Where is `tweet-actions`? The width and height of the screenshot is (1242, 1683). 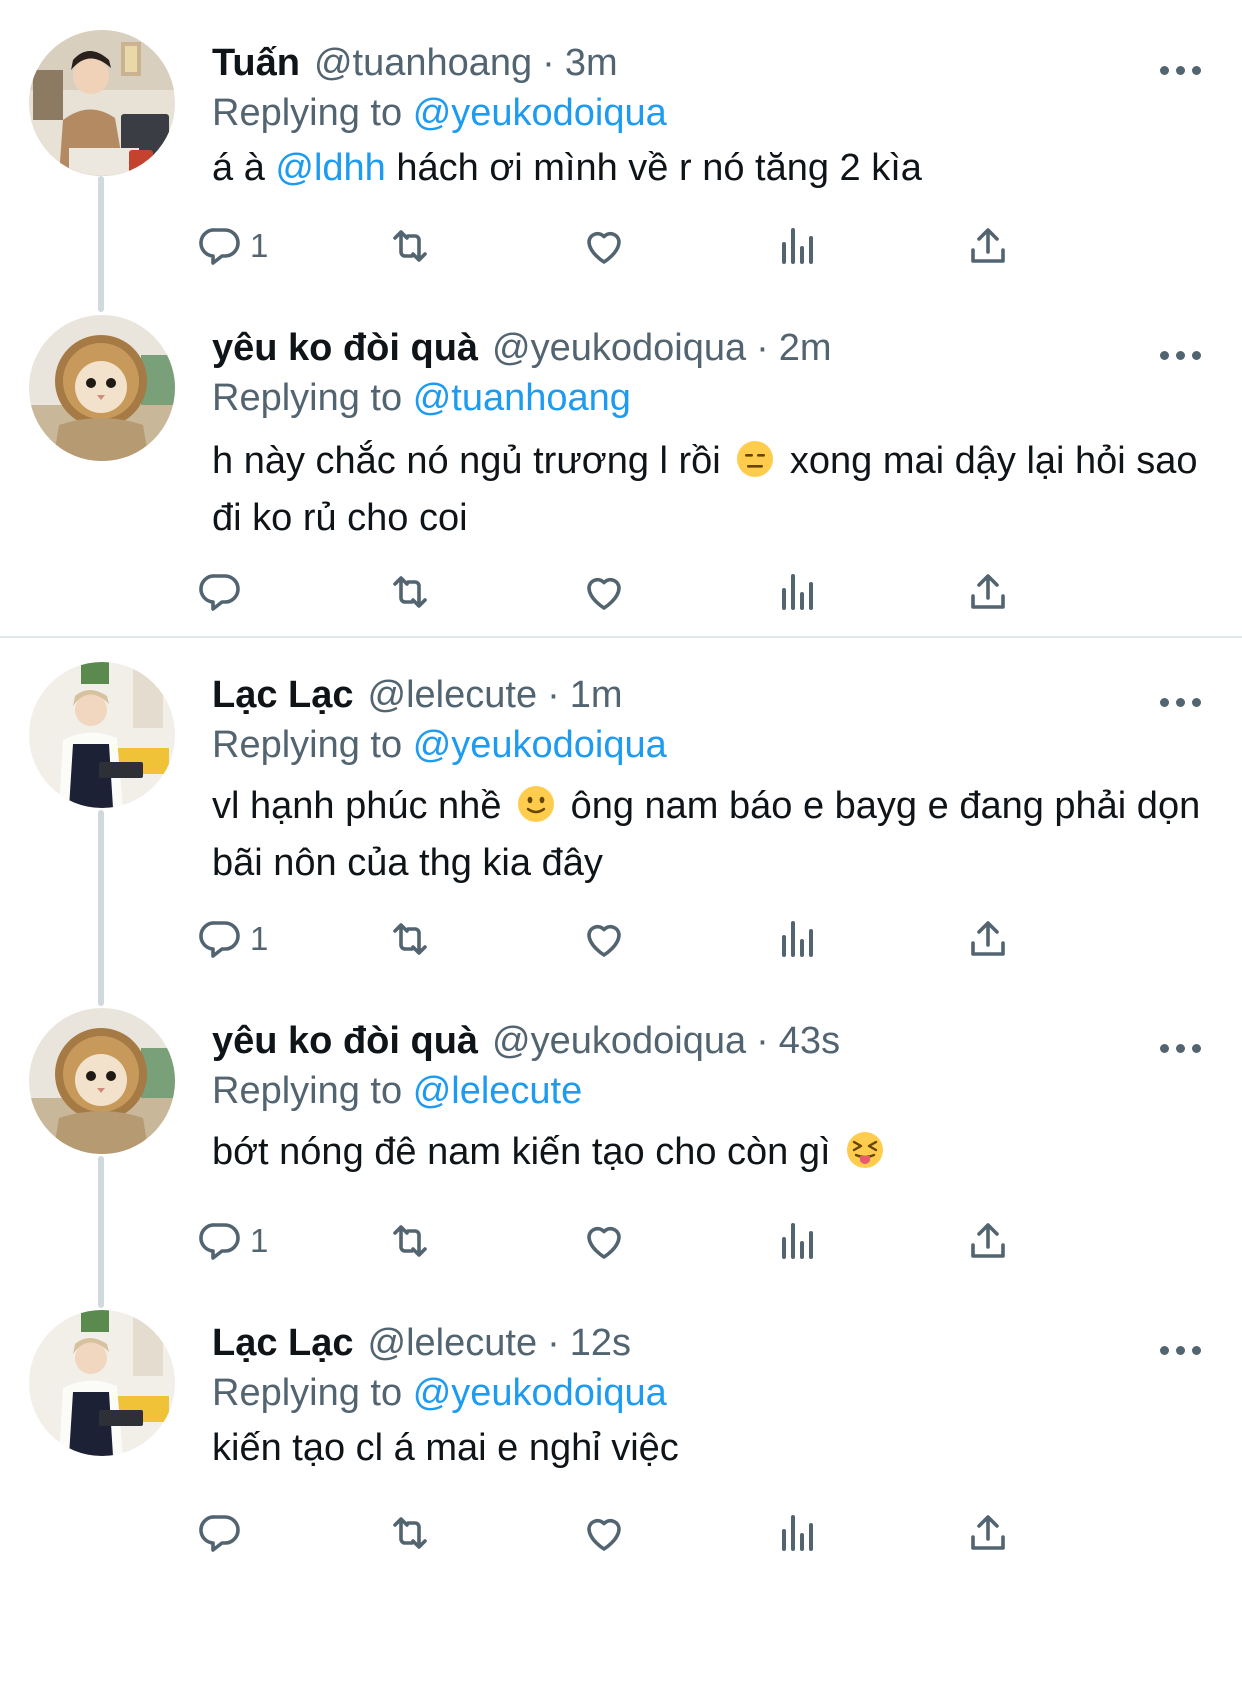 tweet-actions is located at coordinates (655, 1533).